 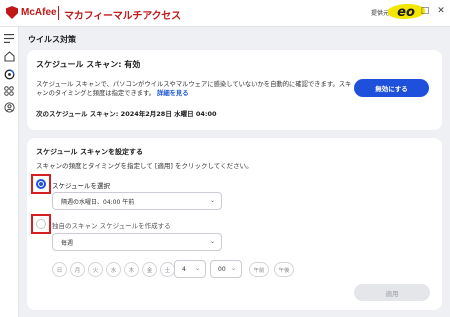 I want to click on shield-scan-icon, so click(x=9, y=74).